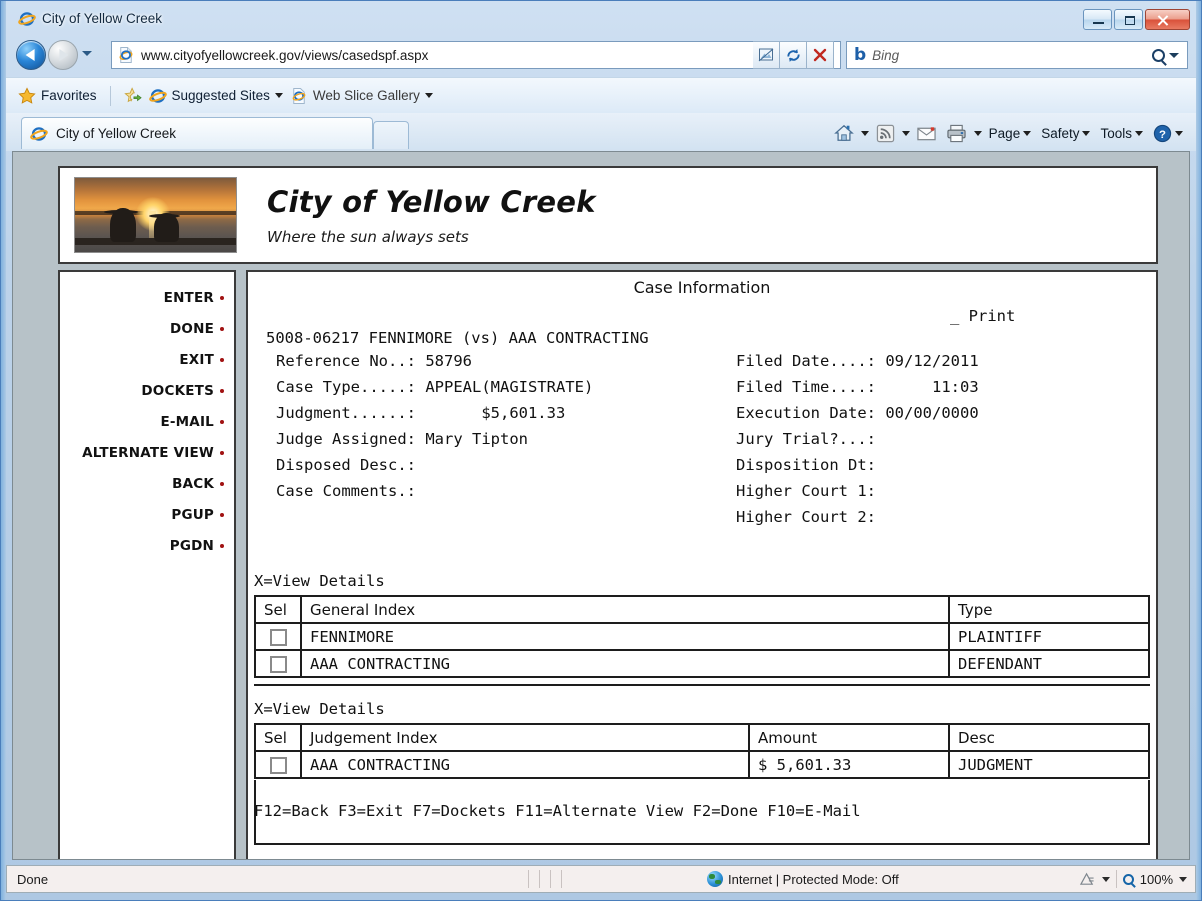 This screenshot has height=901, width=1202. I want to click on zoom-level-chevron-down-icon, so click(1183, 879).